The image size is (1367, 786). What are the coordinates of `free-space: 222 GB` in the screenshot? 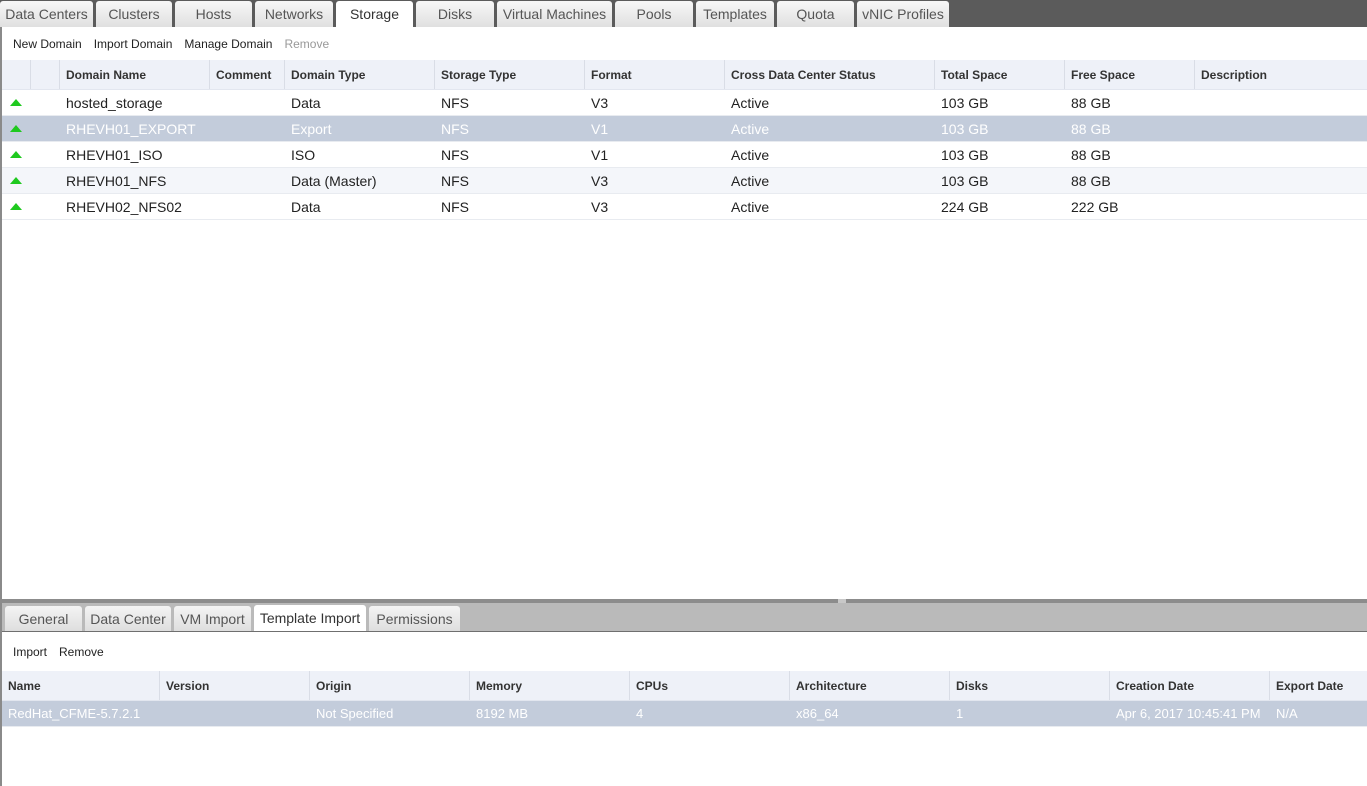 It's located at (1095, 206).